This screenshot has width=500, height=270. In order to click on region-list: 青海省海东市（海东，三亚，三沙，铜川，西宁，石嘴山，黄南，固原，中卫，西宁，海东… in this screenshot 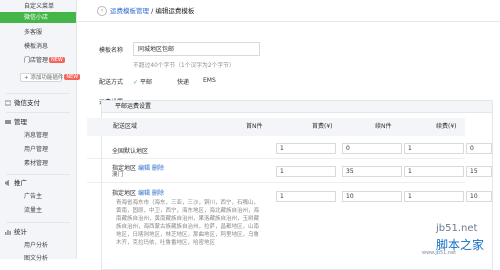, I will do `click(188, 223)`.